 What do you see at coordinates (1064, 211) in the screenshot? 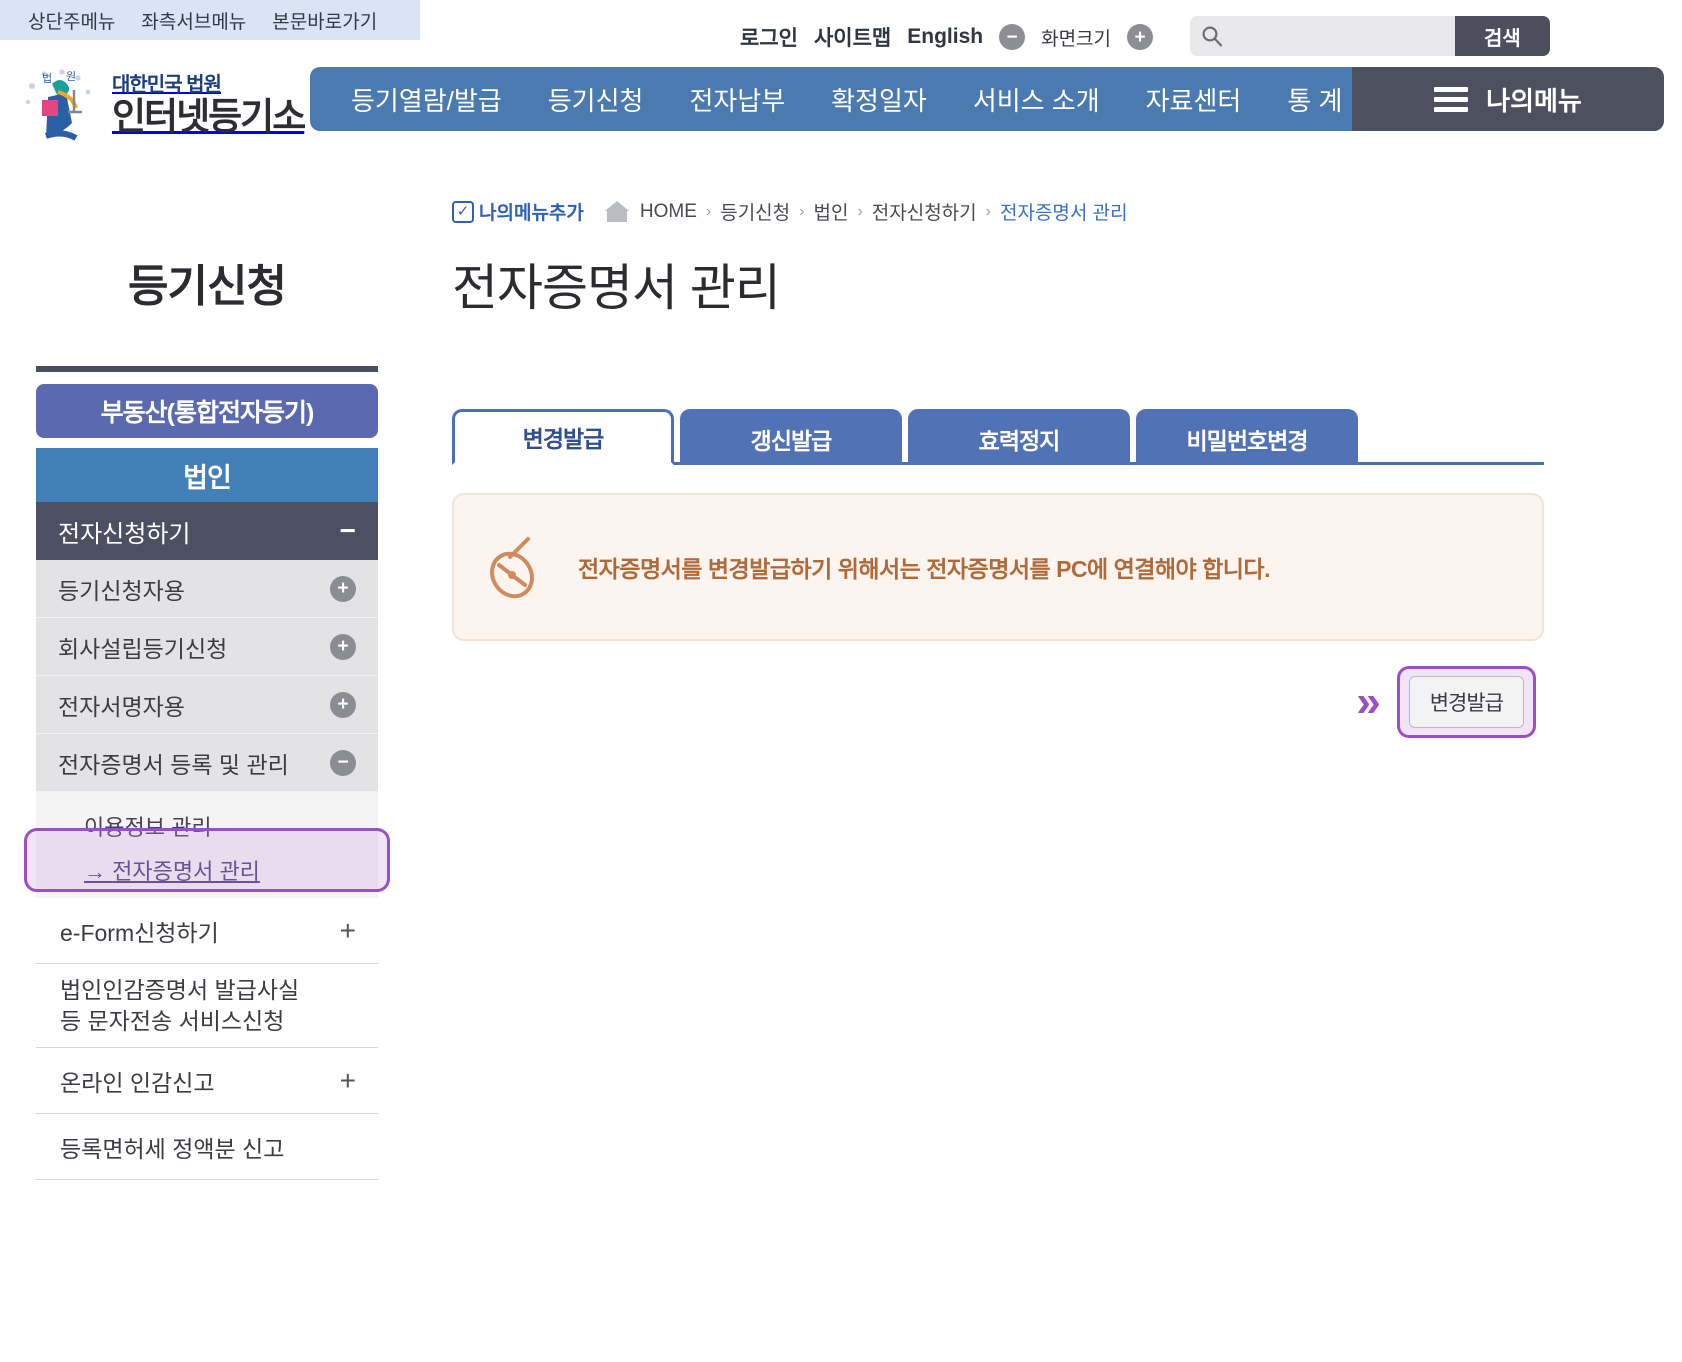
I see `breadcrumb-item-current: 전자증명서 관리` at bounding box center [1064, 211].